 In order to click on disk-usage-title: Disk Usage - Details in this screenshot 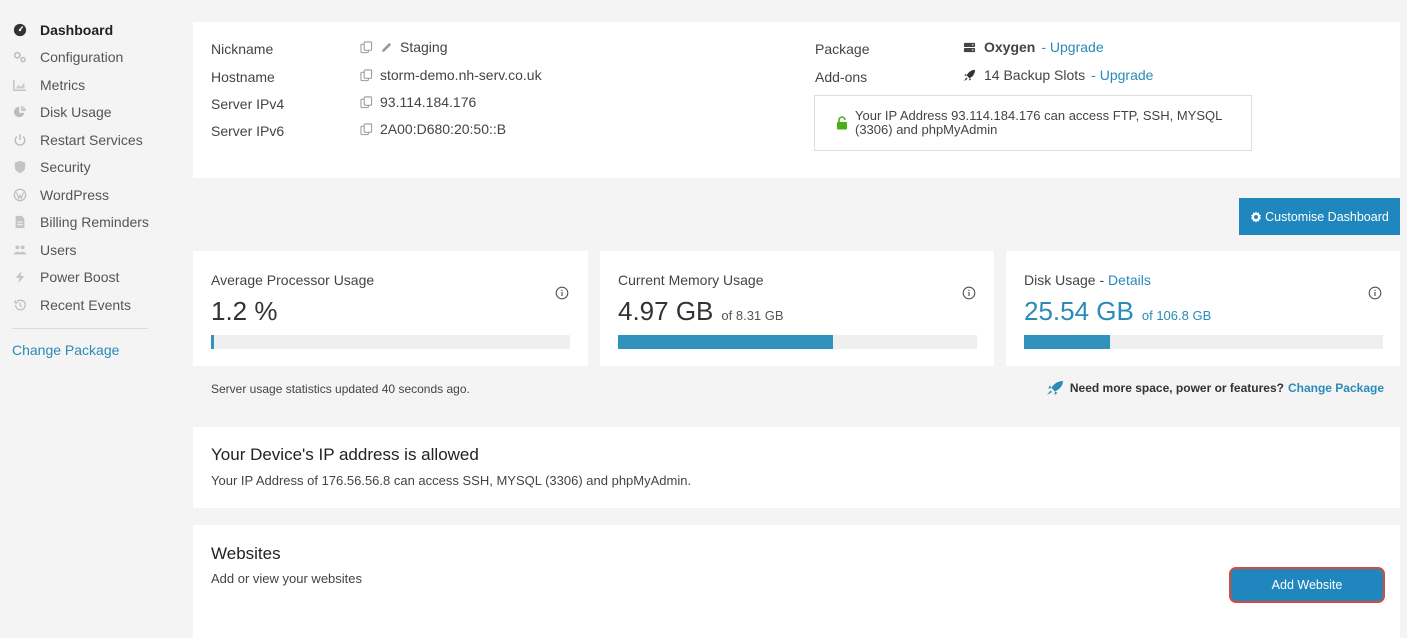, I will do `click(1087, 280)`.